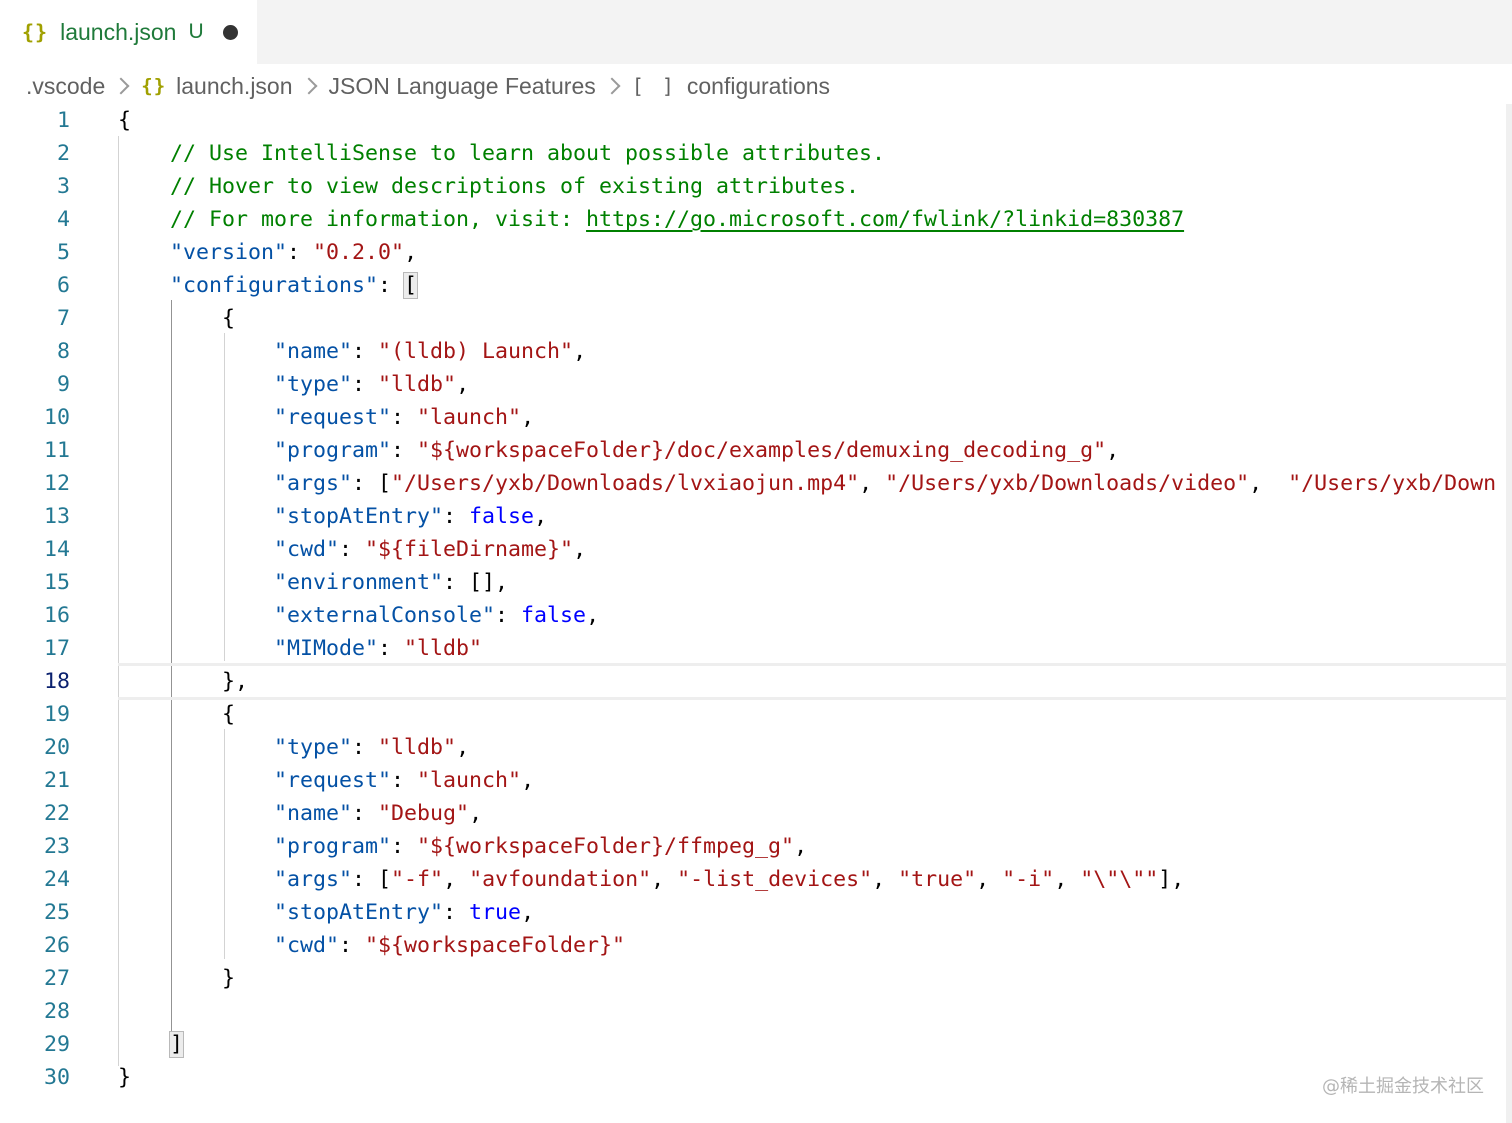  I want to click on code-line: 29 ], so click(753, 1044).